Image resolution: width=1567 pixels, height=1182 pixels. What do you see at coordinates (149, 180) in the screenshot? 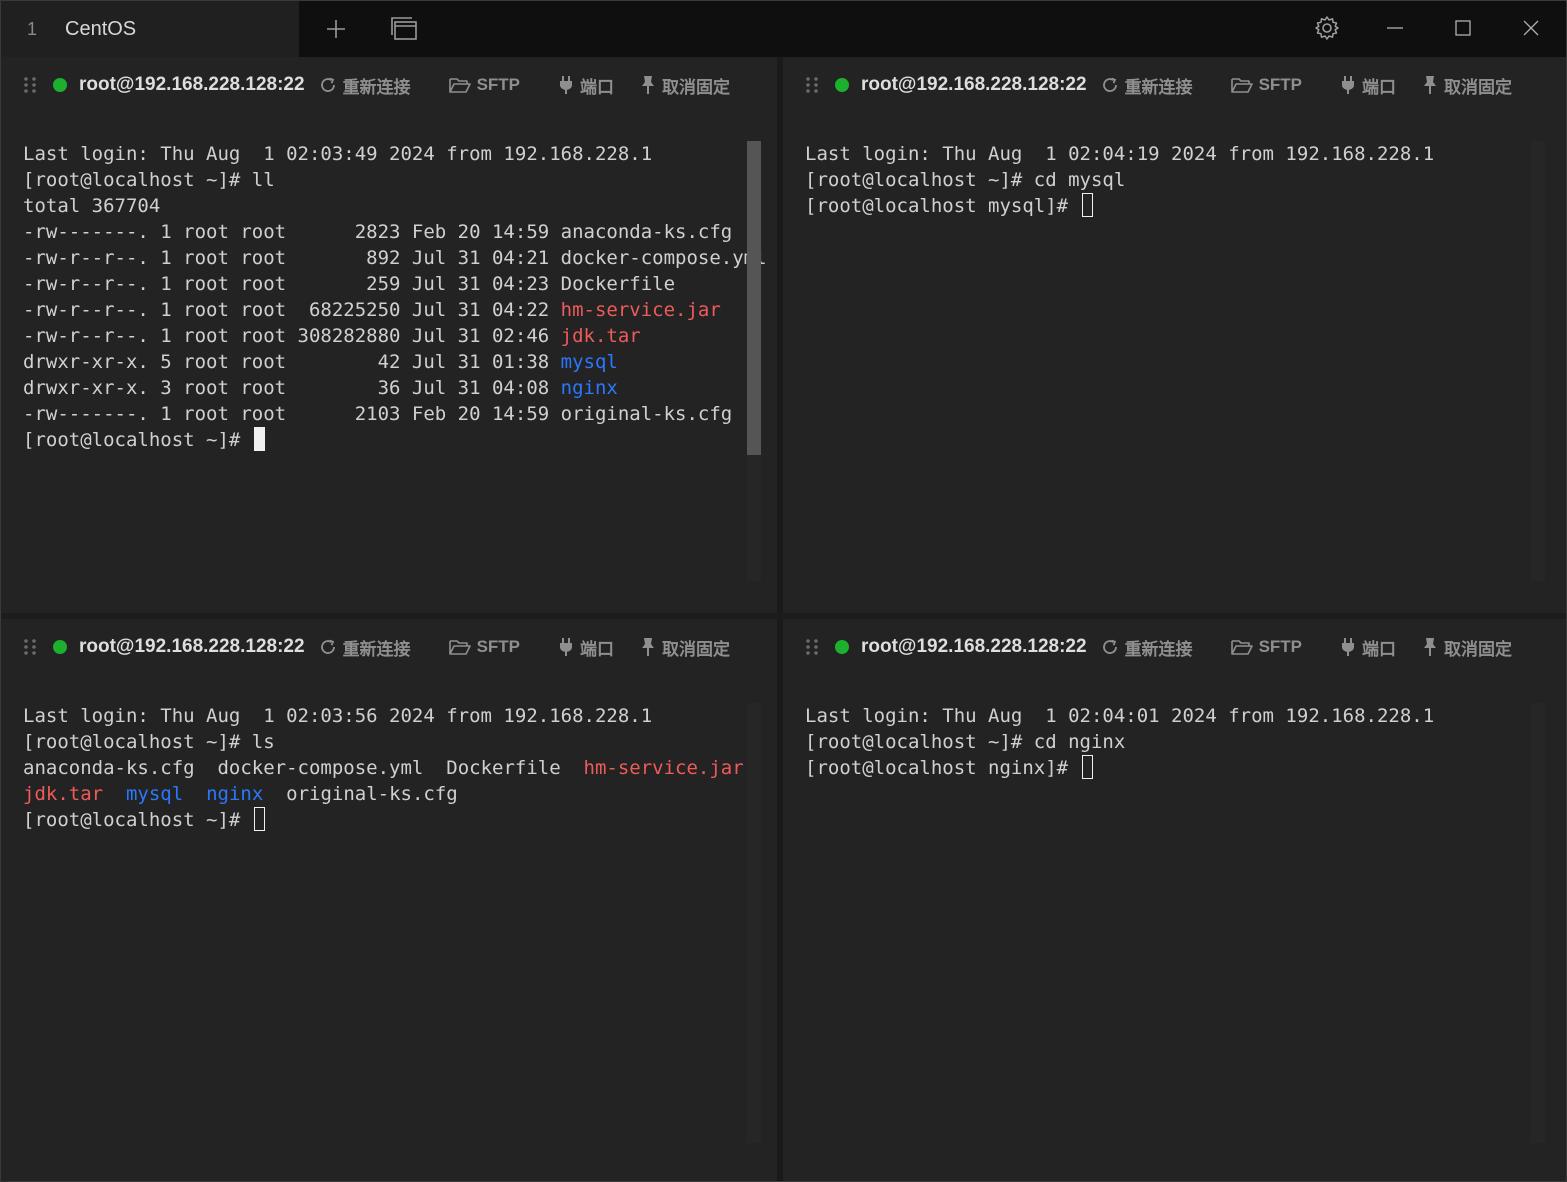
I see `terminal-text: [root@localhost ~]# ll` at bounding box center [149, 180].